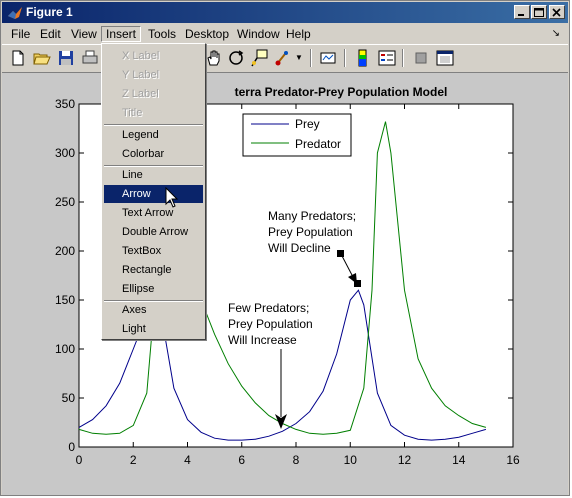  I want to click on menu-item-textbox: TextBox, so click(153, 251).